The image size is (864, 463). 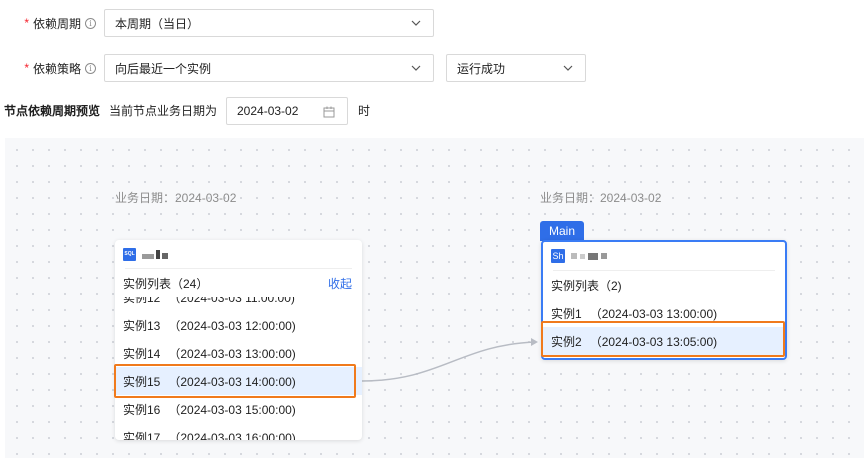 I want to click on node-header: SQL, so click(x=238, y=254).